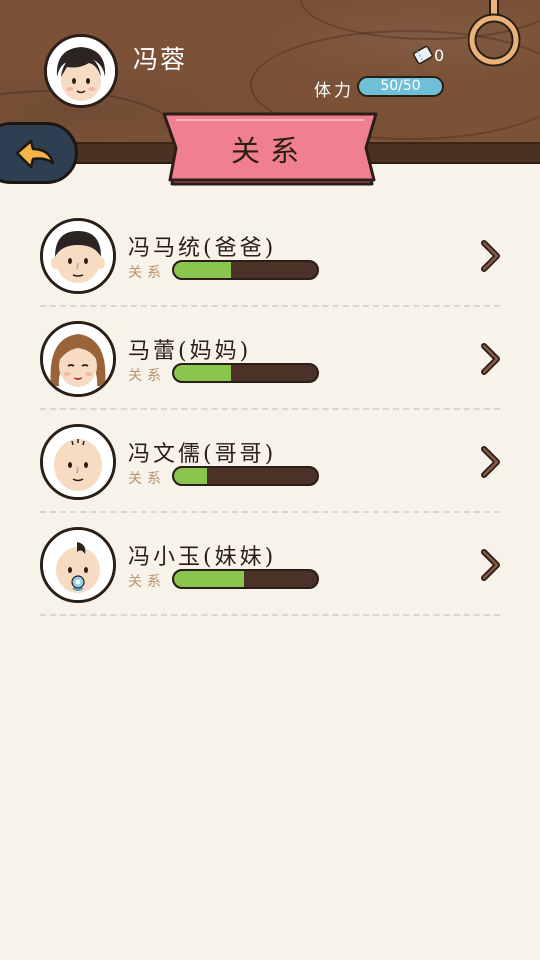  What do you see at coordinates (269, 151) in the screenshot?
I see `page-title: 关系` at bounding box center [269, 151].